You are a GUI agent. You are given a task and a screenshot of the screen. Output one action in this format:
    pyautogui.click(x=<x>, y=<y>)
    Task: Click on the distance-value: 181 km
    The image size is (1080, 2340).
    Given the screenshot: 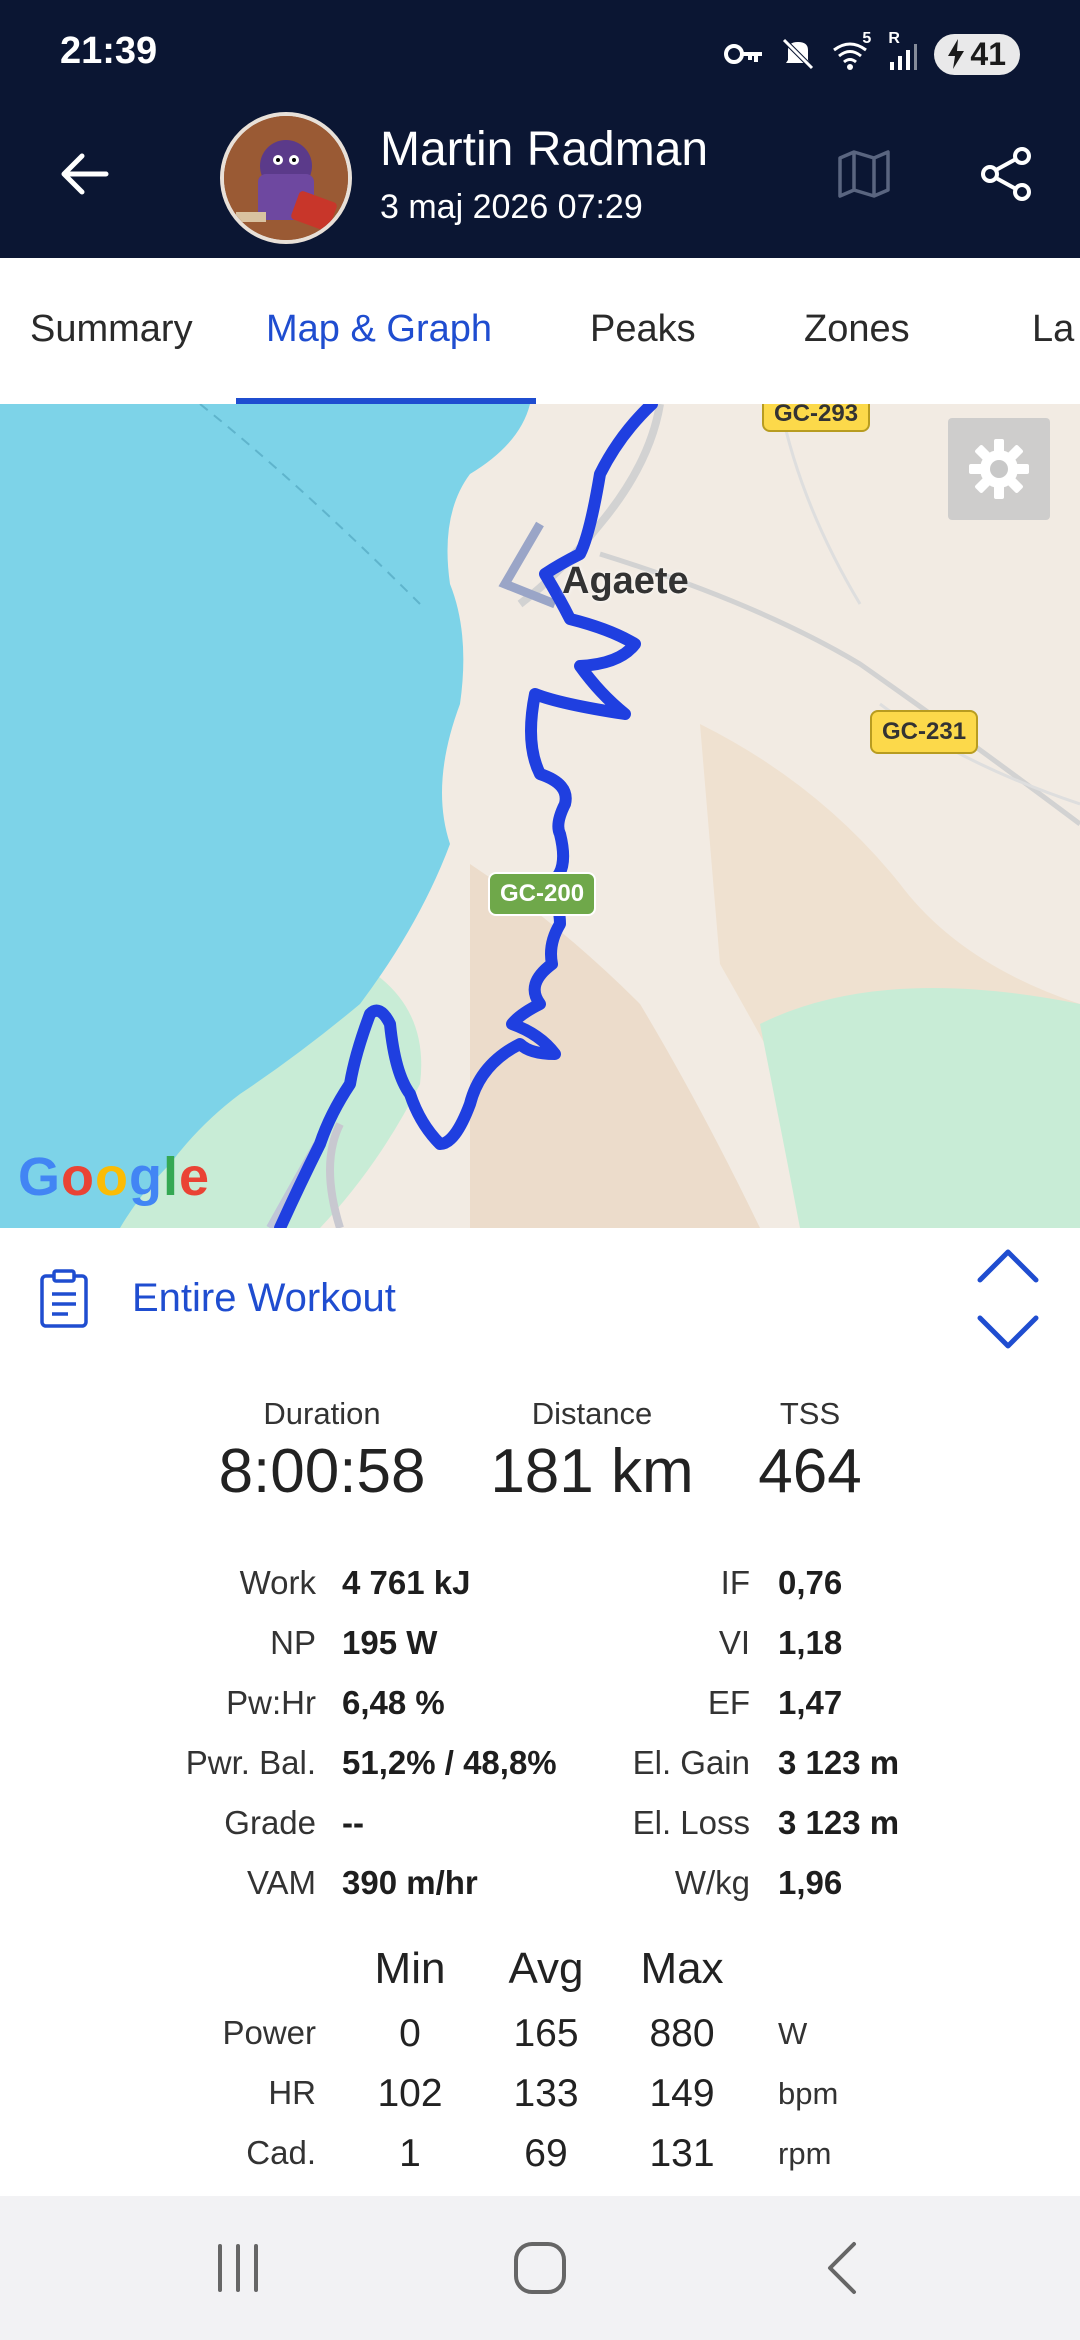 What is the action you would take?
    pyautogui.click(x=592, y=1471)
    